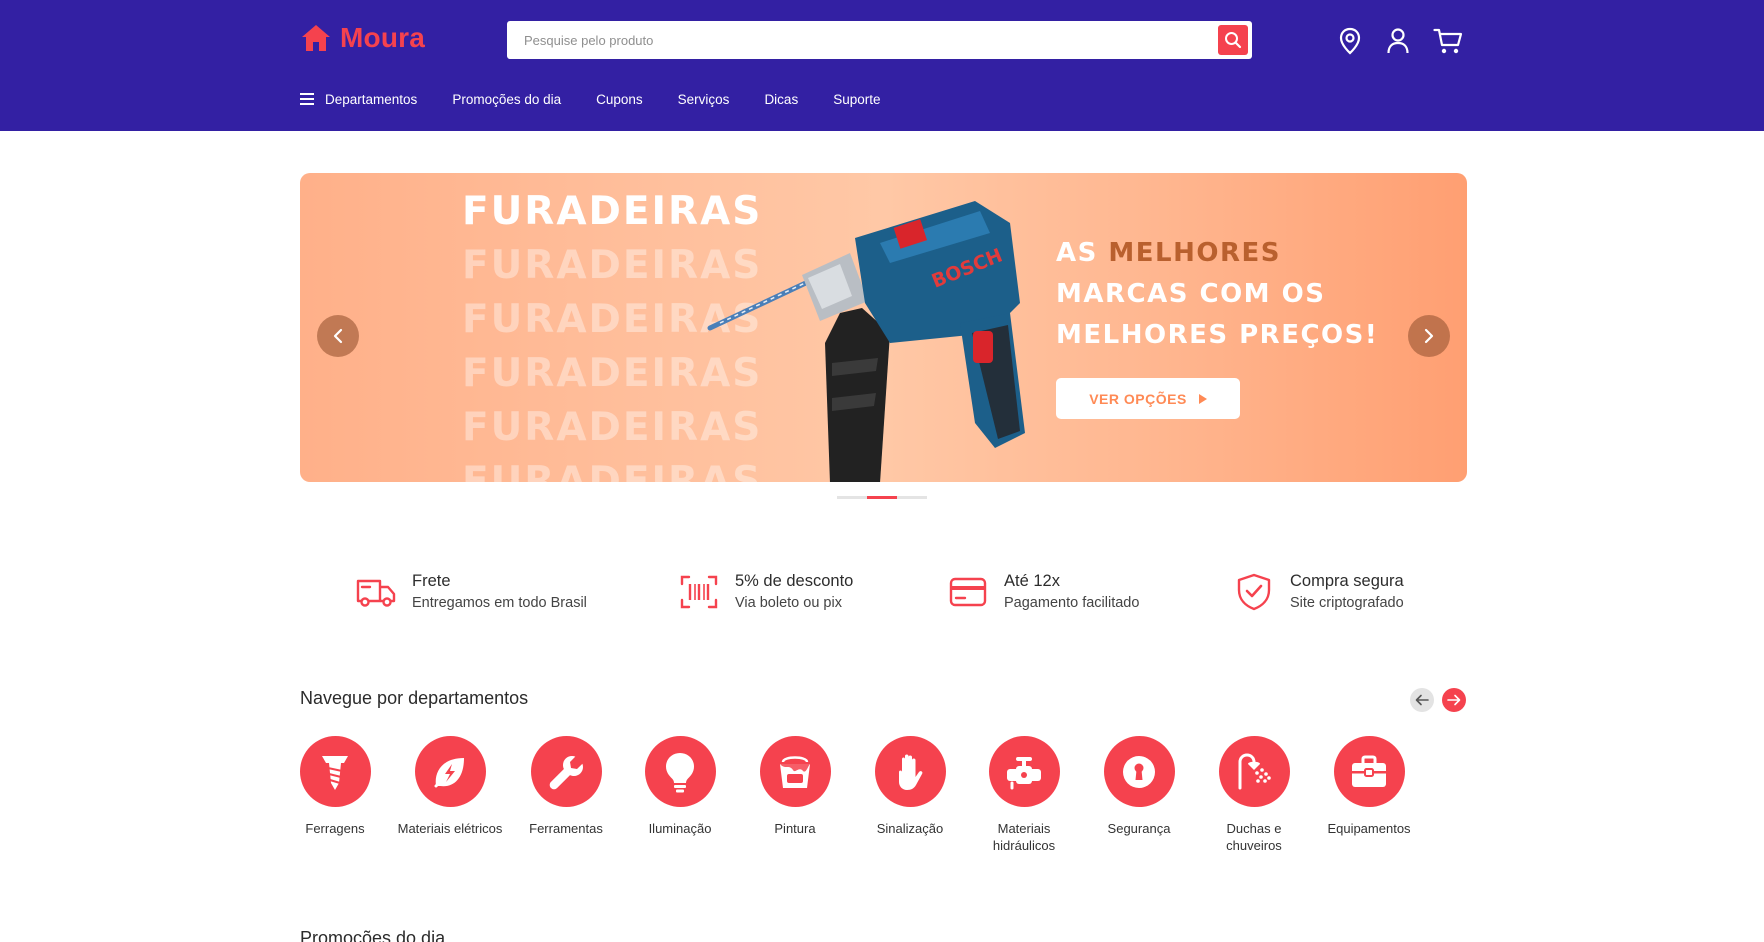 Image resolution: width=1764 pixels, height=942 pixels. I want to click on feature-subtitle: Pagamento facilitado, so click(1072, 603).